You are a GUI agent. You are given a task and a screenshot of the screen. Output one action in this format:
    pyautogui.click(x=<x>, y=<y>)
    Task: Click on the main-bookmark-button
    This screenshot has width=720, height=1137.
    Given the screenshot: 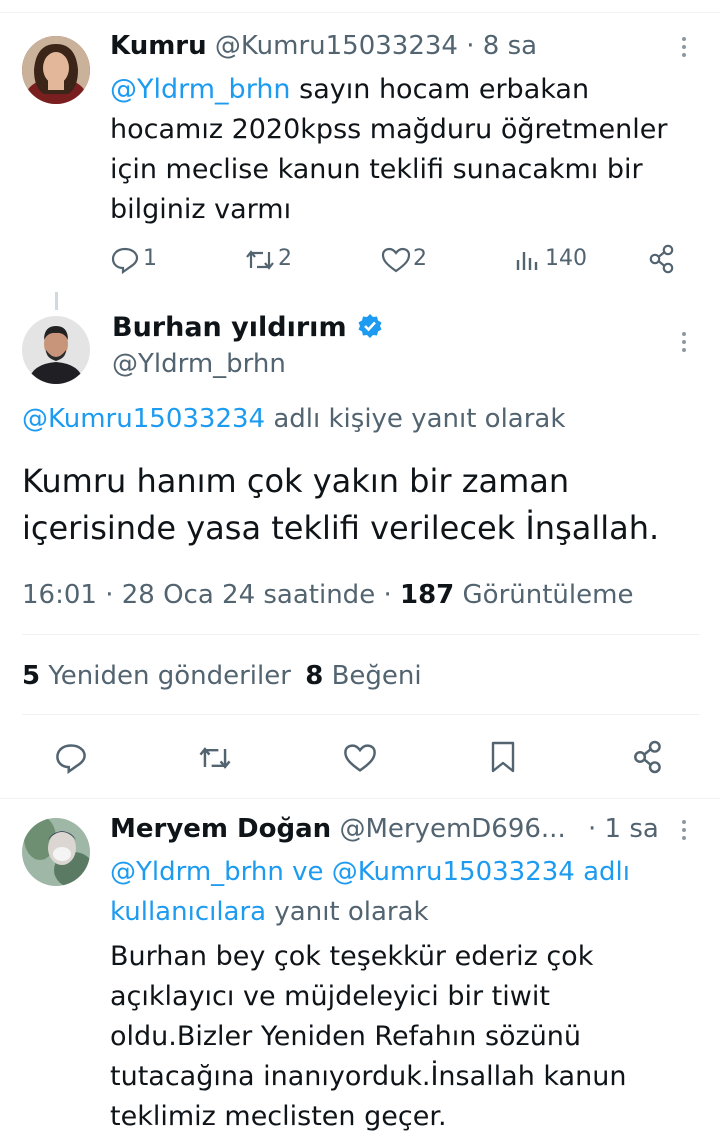 What is the action you would take?
    pyautogui.click(x=503, y=757)
    